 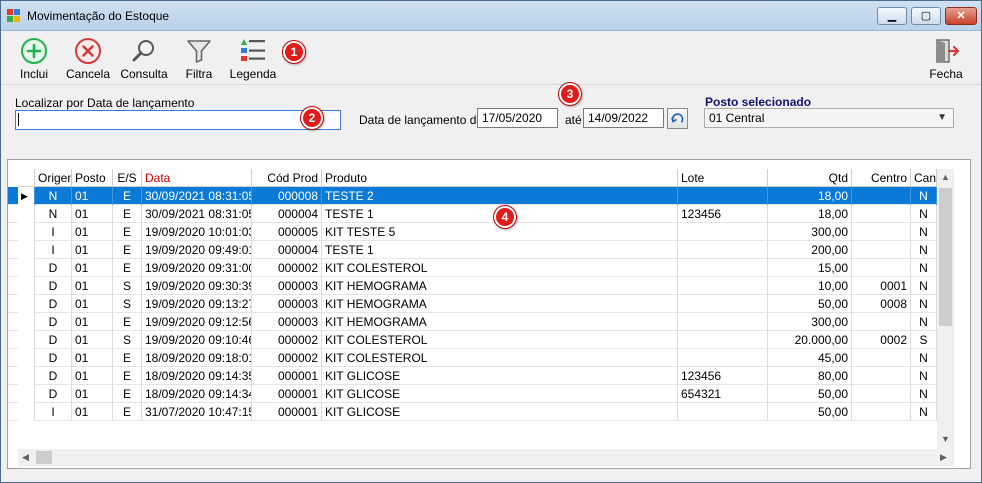 I want to click on minimize-button: ▁, so click(x=892, y=16).